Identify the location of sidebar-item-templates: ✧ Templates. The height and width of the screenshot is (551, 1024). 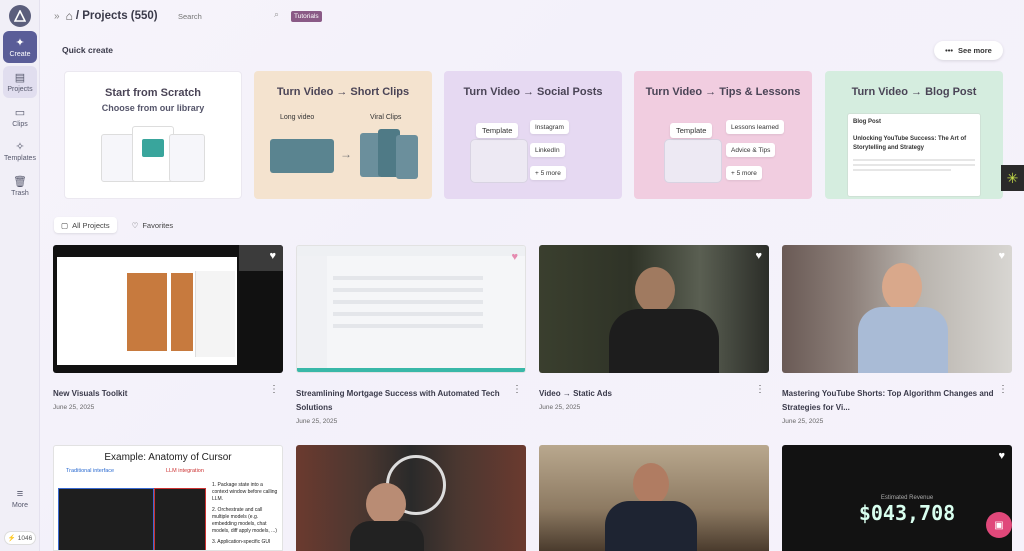
(20, 151).